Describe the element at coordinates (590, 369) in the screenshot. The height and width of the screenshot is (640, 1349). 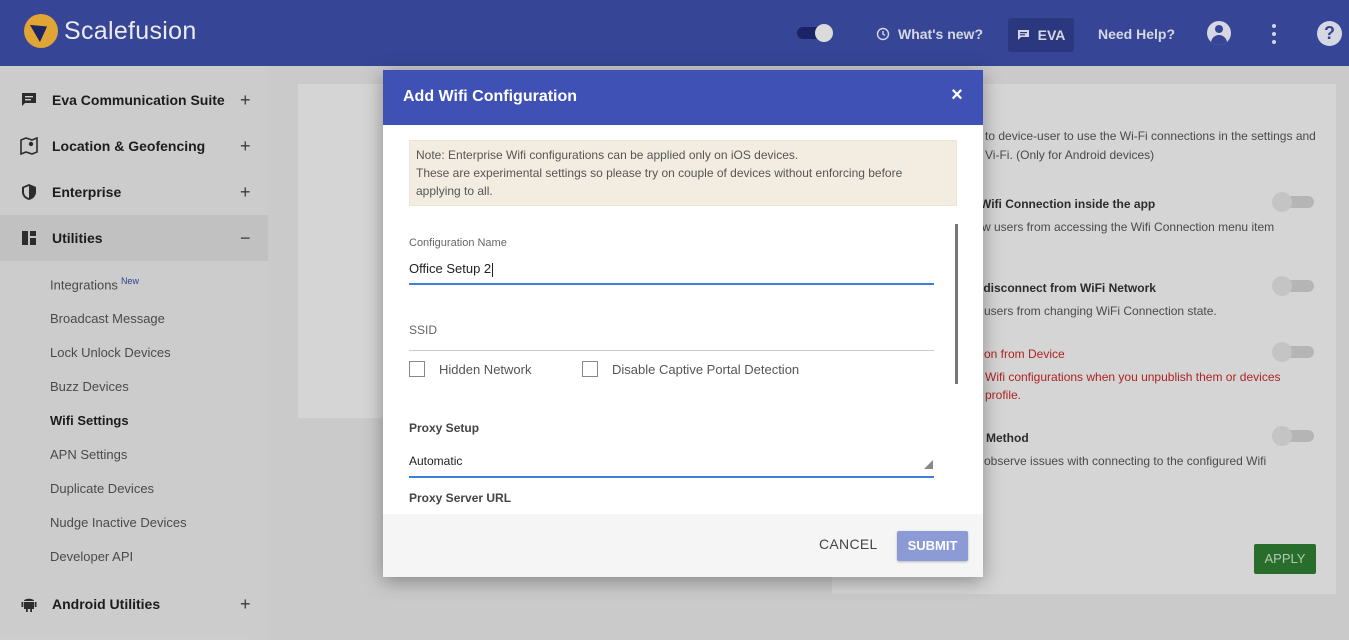
I see `captive-portal-checkbox` at that location.